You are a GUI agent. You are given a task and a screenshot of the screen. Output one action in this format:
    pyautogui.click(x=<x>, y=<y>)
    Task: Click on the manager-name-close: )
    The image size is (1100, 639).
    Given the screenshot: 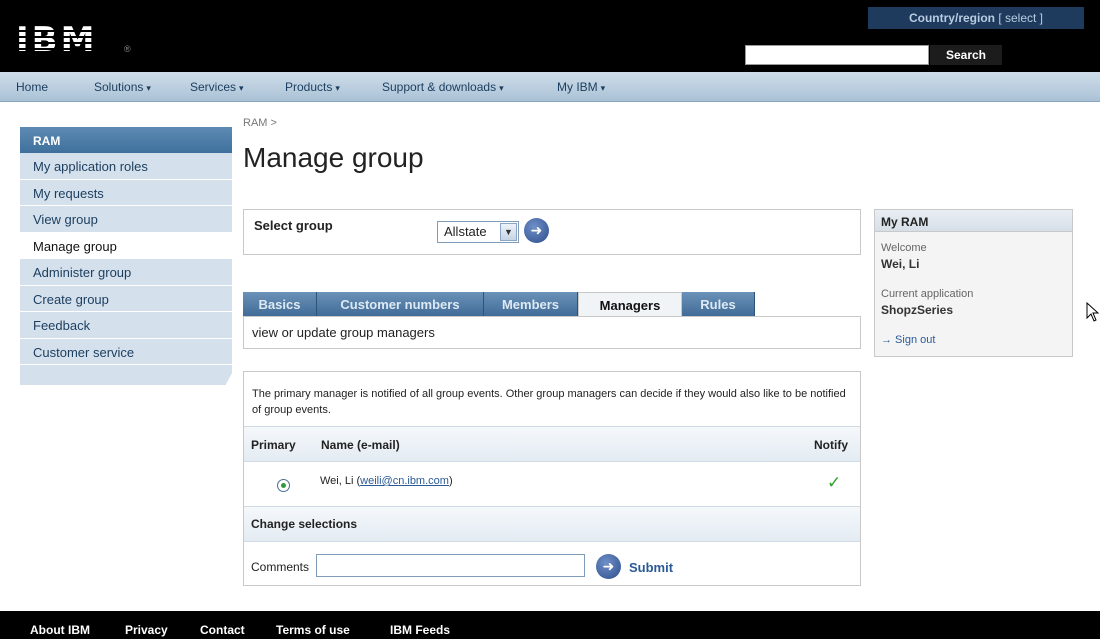 What is the action you would take?
    pyautogui.click(x=450, y=481)
    